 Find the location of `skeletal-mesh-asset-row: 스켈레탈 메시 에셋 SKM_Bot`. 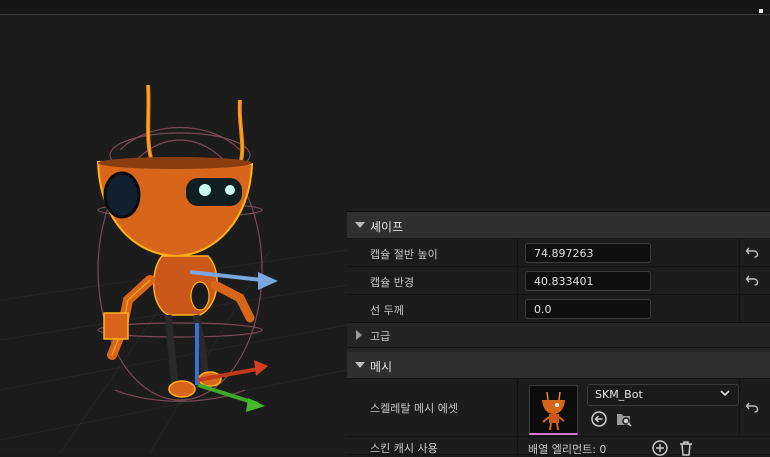

skeletal-mesh-asset-row: 스켈레탈 메시 에셋 SKM_Bot is located at coordinates (558, 408).